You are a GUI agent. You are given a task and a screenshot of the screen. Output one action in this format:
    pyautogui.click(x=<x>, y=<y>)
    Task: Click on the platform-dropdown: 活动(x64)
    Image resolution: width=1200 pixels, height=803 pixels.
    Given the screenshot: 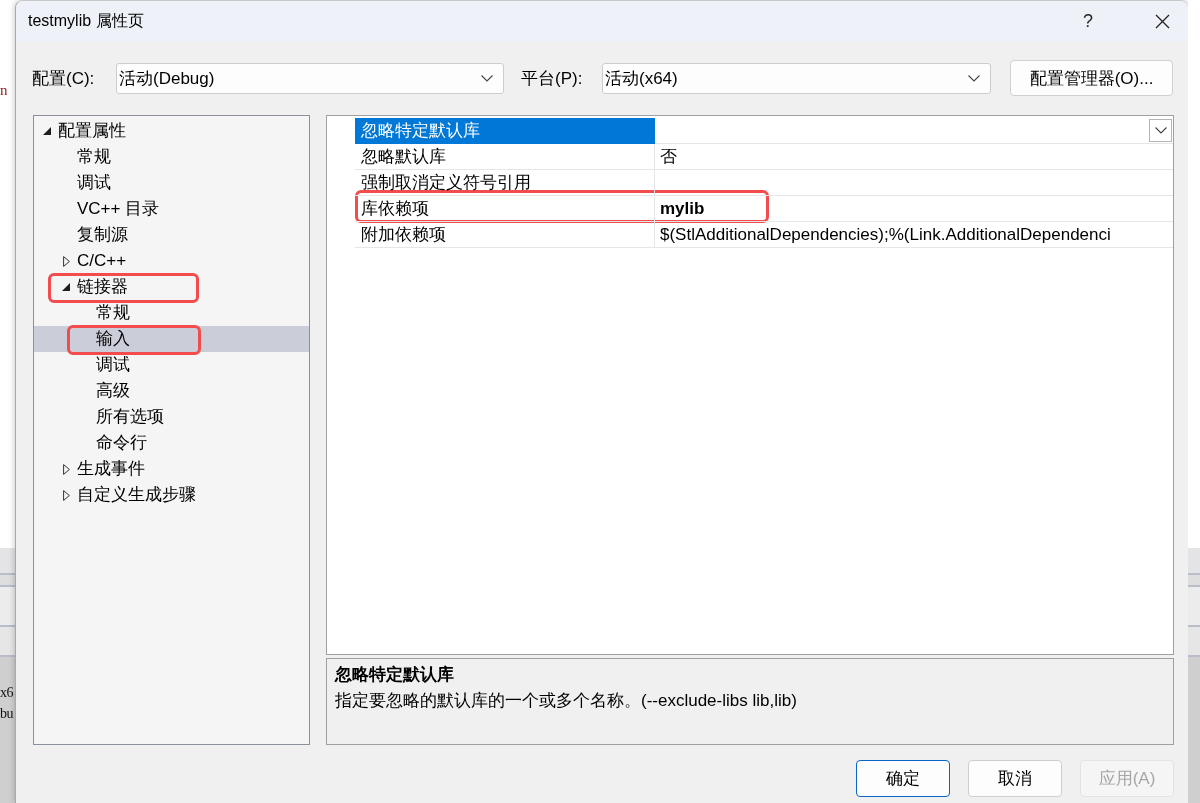 What is the action you would take?
    pyautogui.click(x=796, y=78)
    